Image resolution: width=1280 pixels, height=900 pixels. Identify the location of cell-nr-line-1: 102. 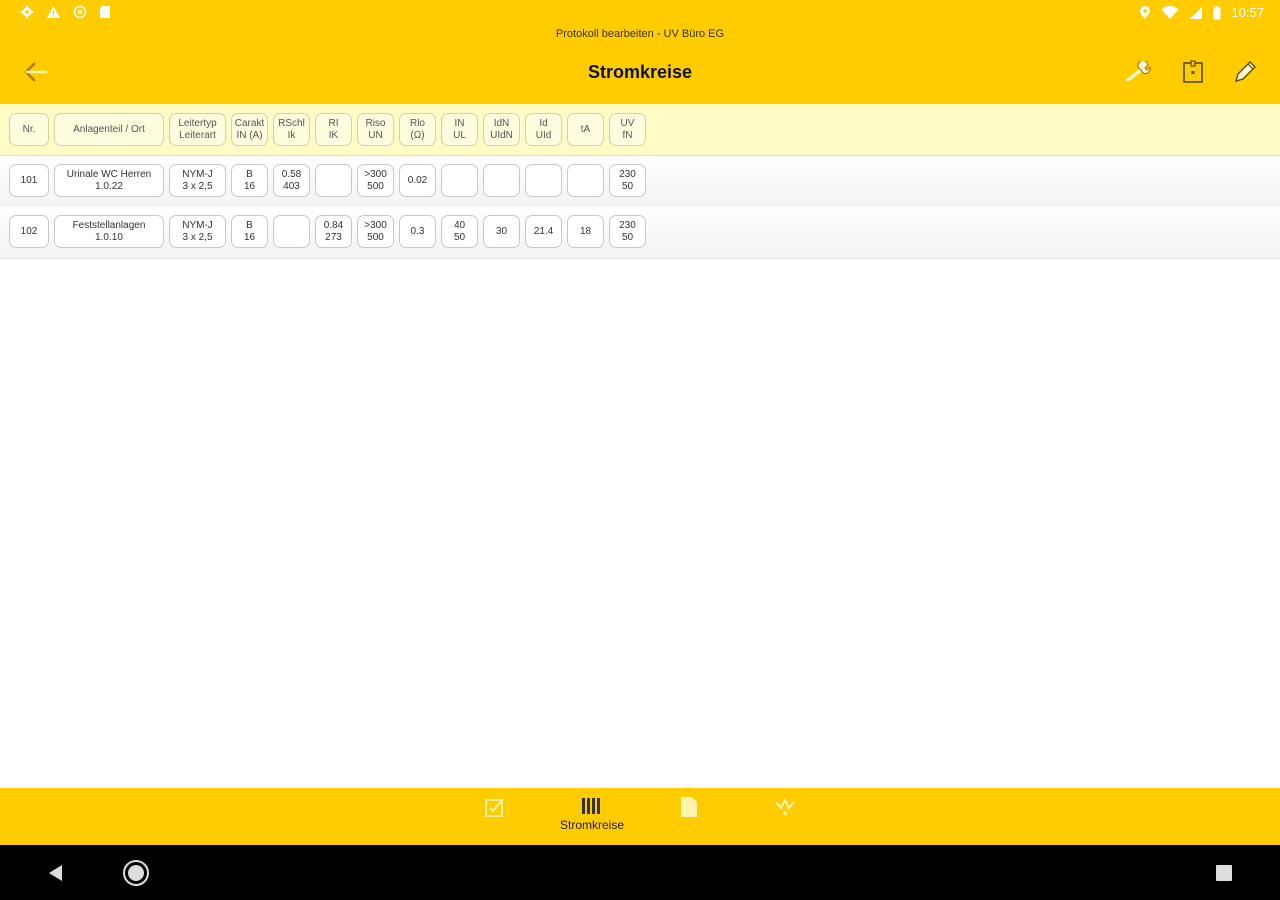
(29, 231).